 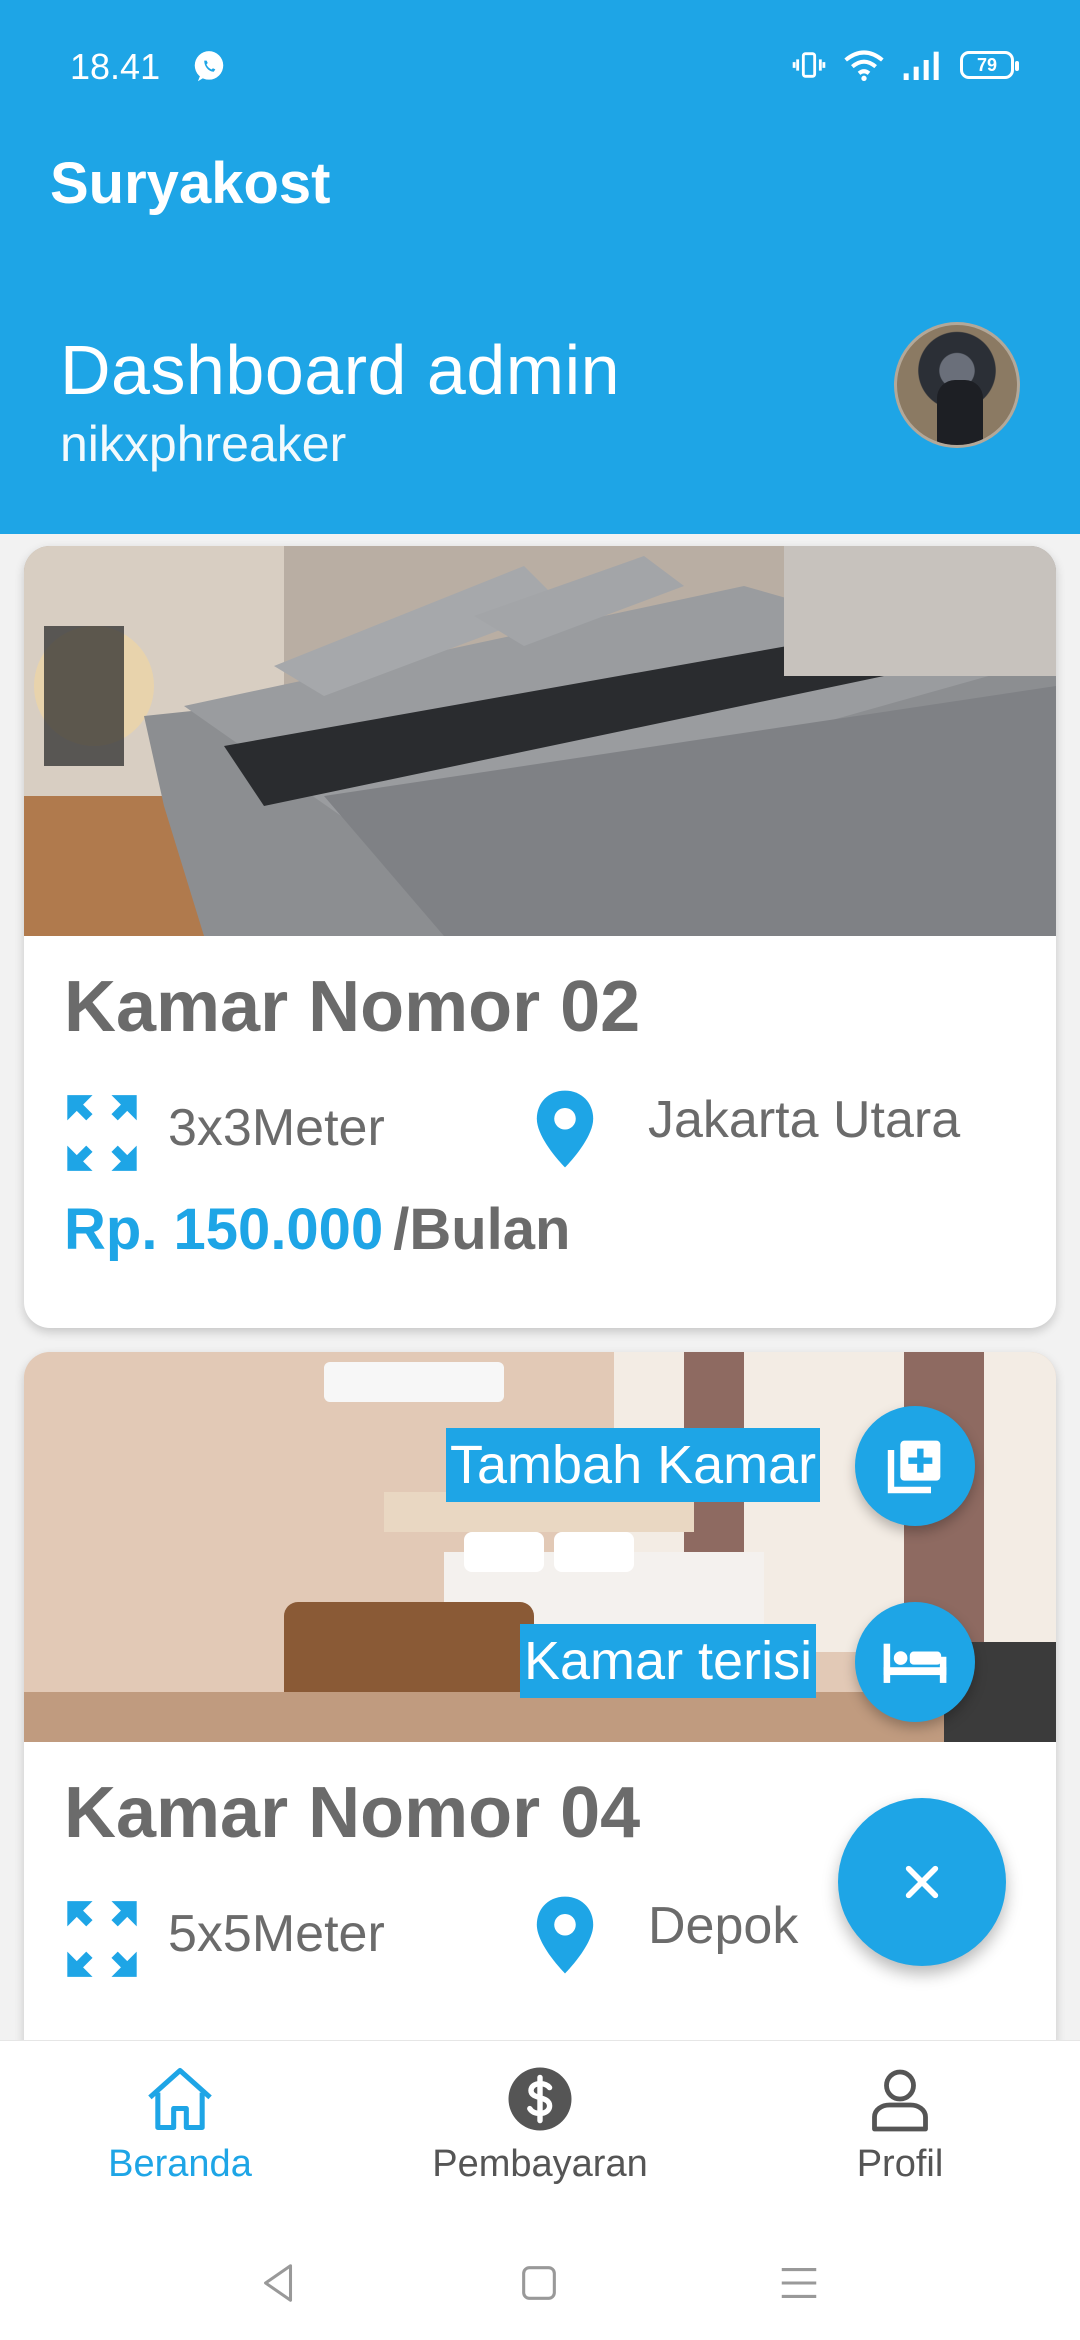 I want to click on room-price: Rp. 150.000/Bulan, so click(x=540, y=1229).